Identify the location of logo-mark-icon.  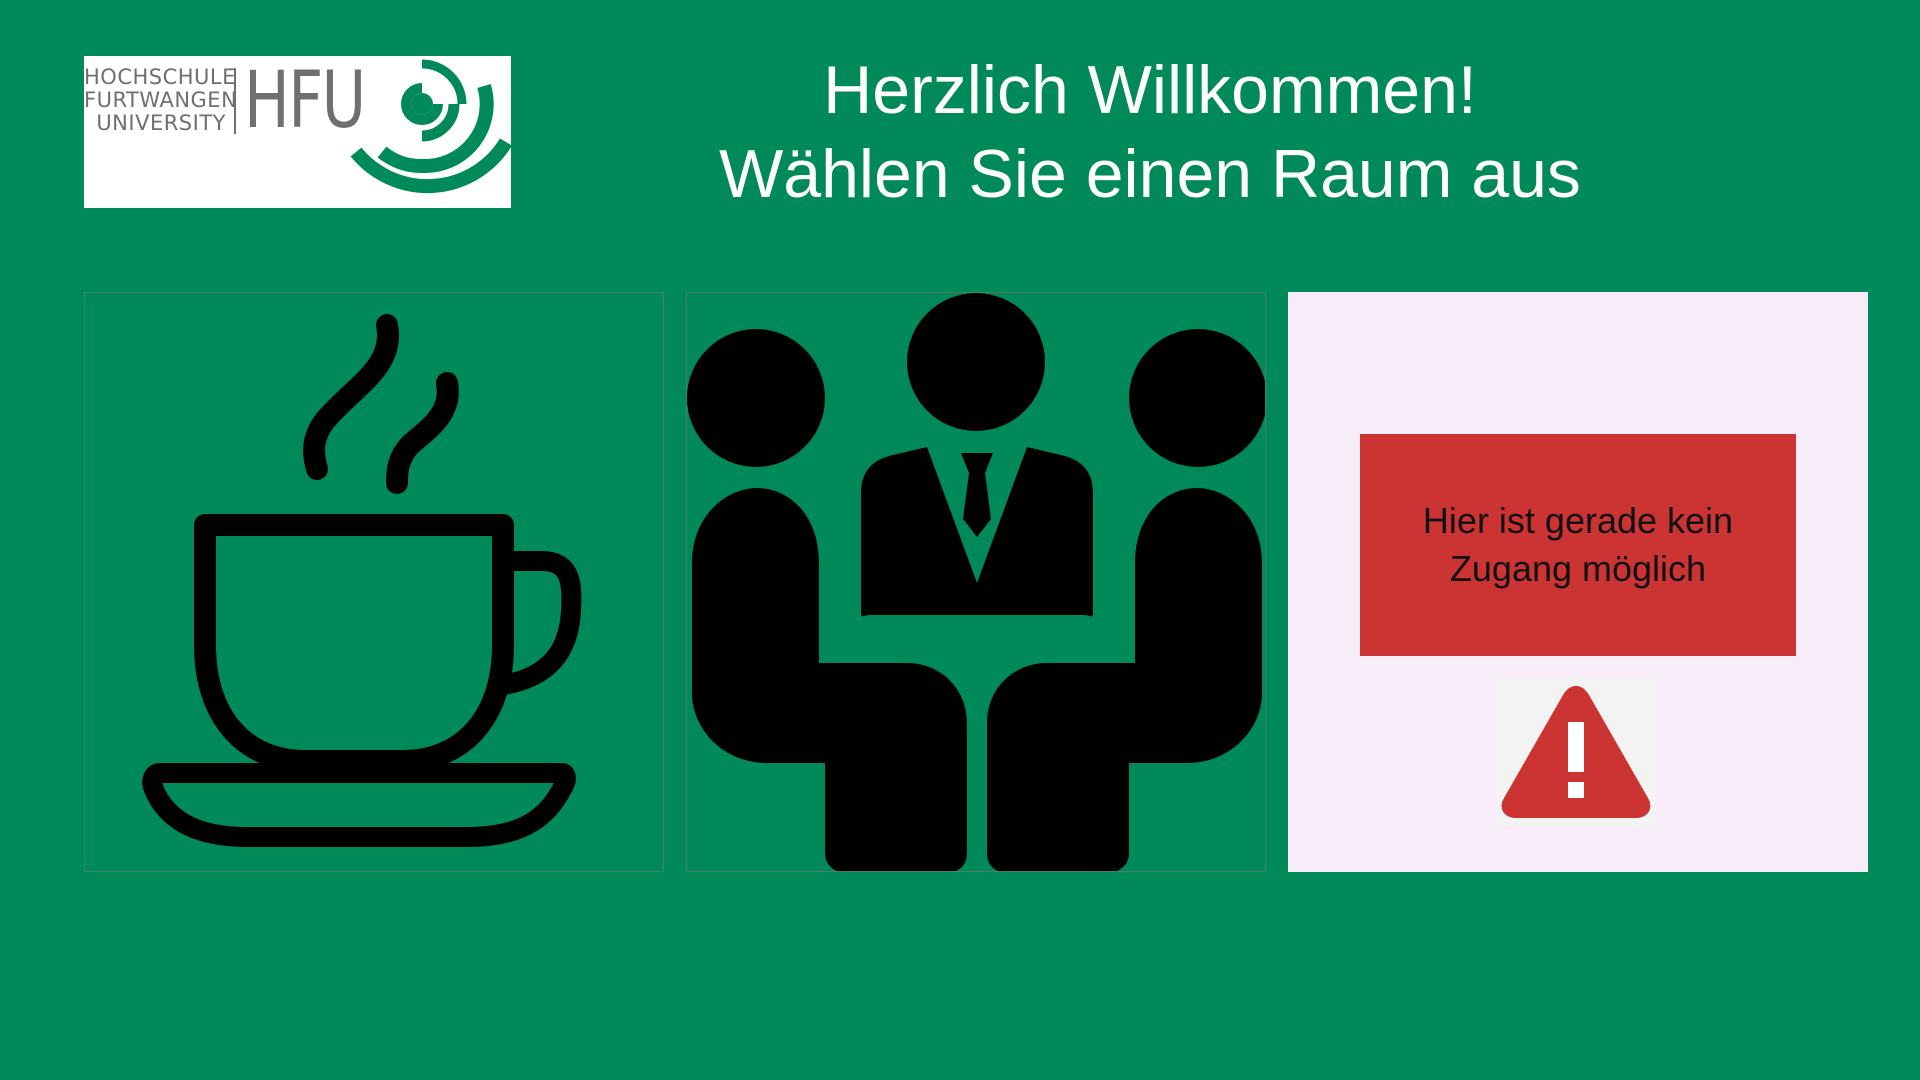
(430, 126).